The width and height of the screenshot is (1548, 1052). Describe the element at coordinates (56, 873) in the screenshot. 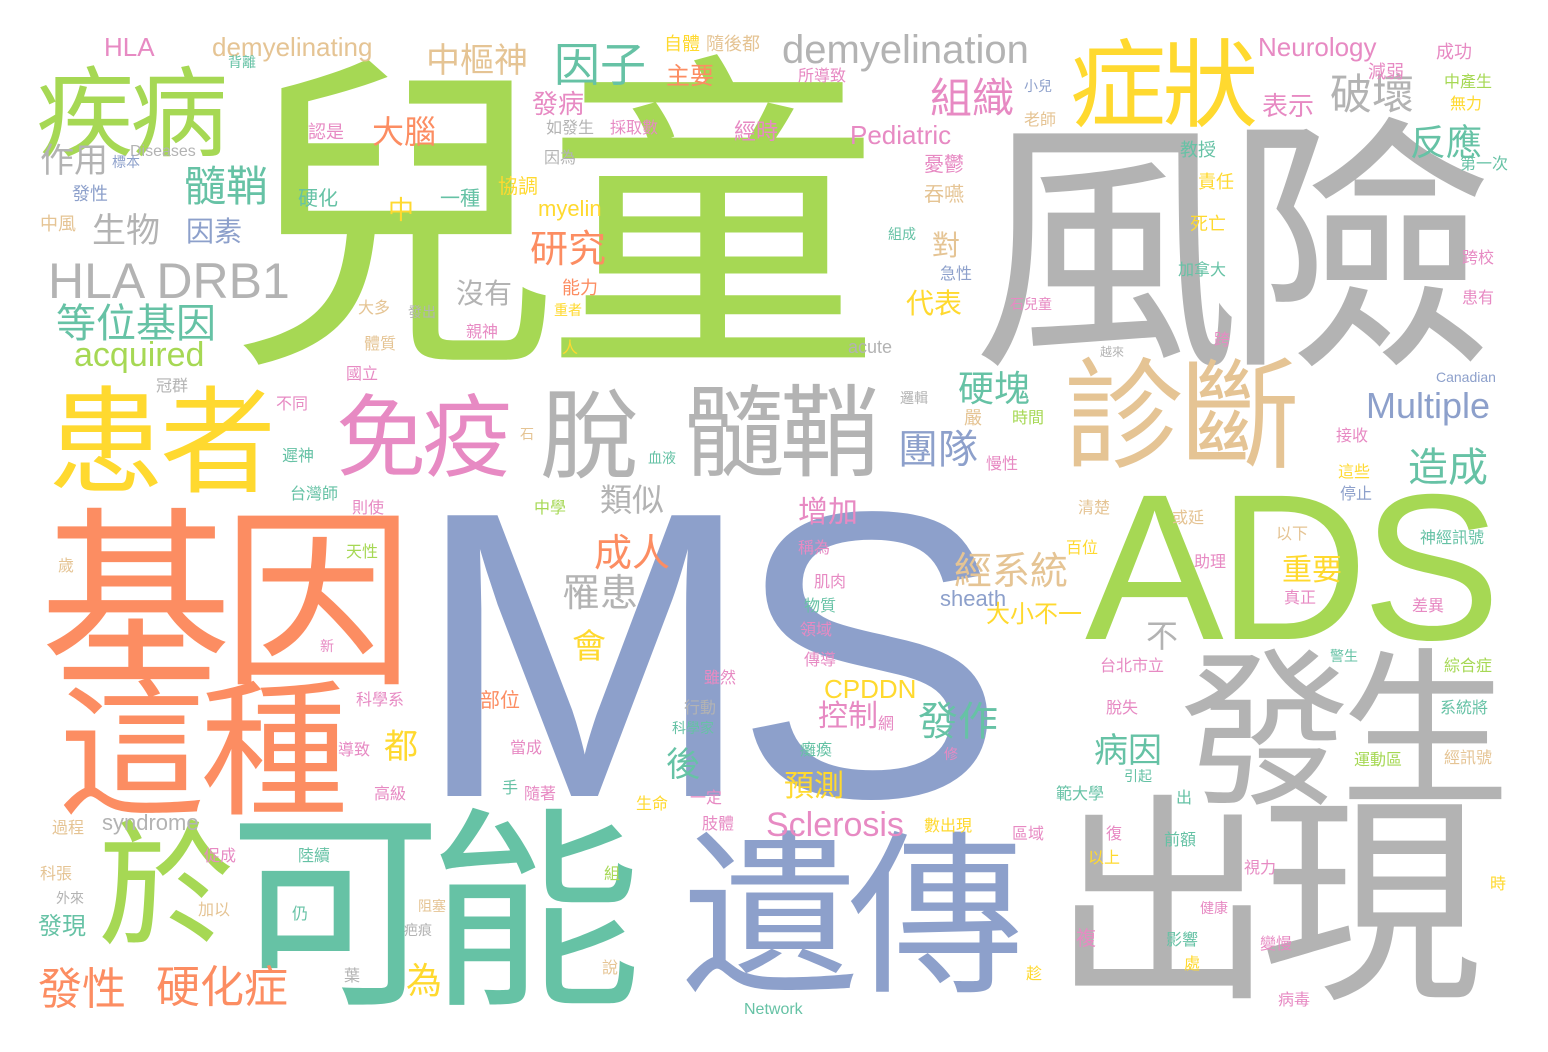

I see `word-kezhang: 科張` at that location.